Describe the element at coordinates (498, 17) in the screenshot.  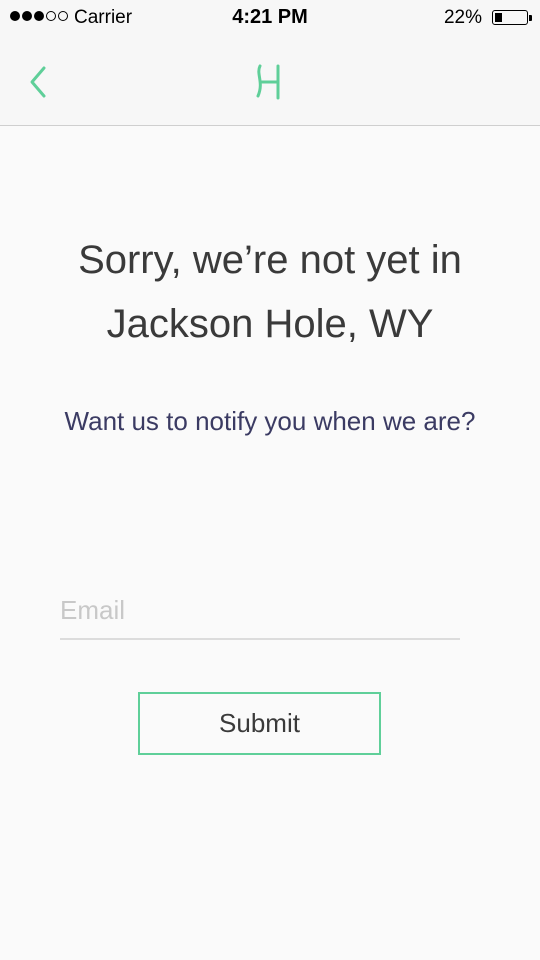
I see `battery-level-fill` at that location.